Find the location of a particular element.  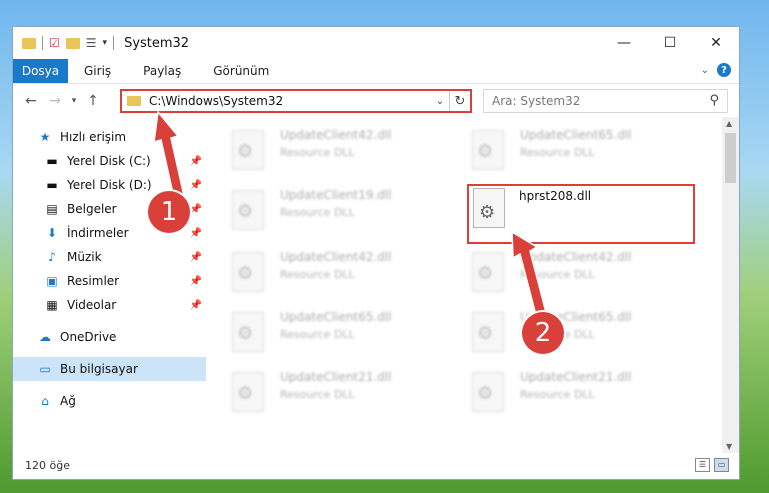

tab-file: Dosya is located at coordinates (40, 71).